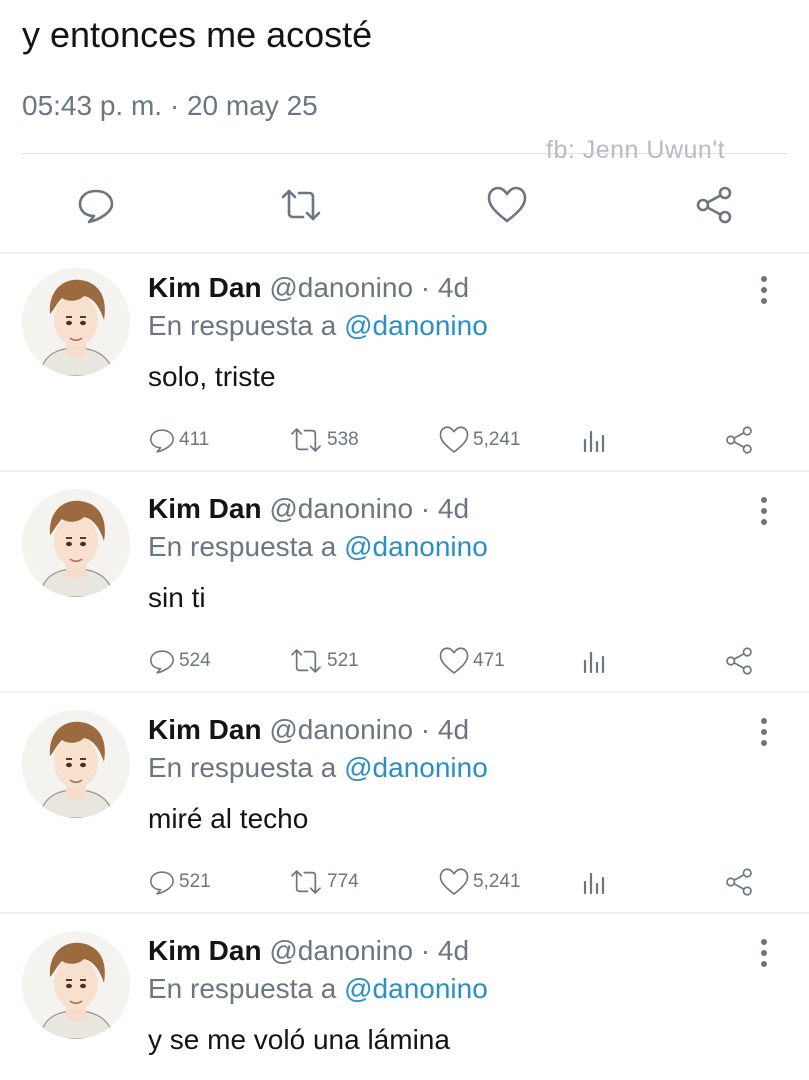 The height and width of the screenshot is (1080, 809). What do you see at coordinates (343, 439) in the screenshot?
I see `retweet-count: 538` at bounding box center [343, 439].